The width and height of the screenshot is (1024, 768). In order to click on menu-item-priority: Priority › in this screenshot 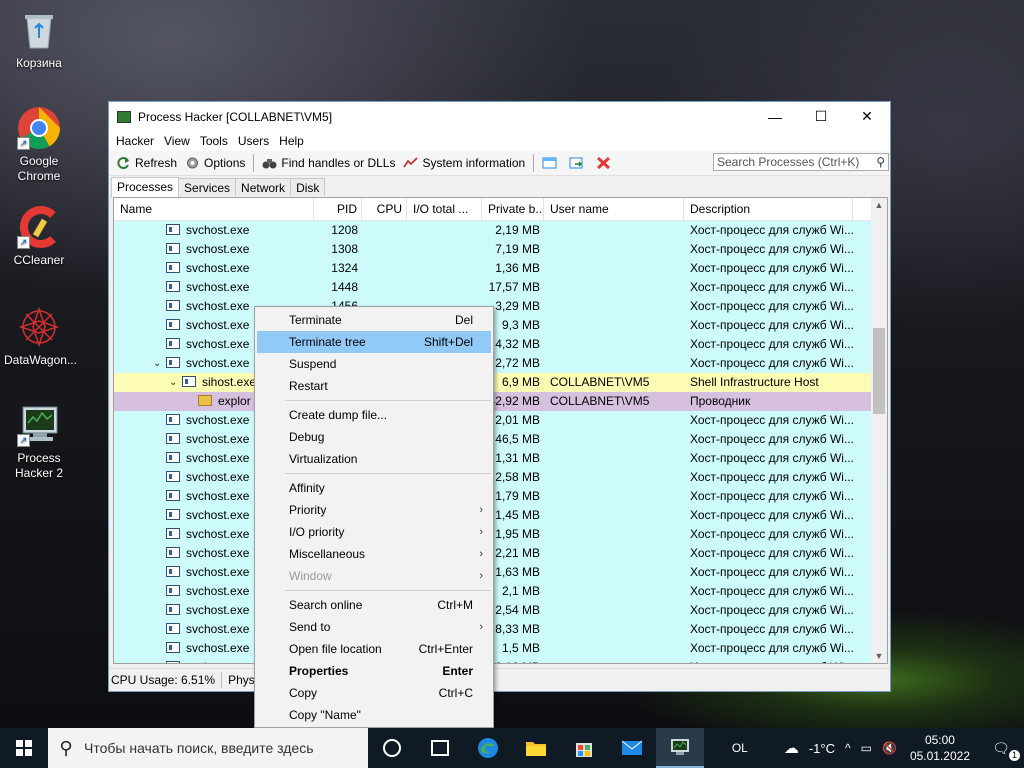, I will do `click(374, 510)`.